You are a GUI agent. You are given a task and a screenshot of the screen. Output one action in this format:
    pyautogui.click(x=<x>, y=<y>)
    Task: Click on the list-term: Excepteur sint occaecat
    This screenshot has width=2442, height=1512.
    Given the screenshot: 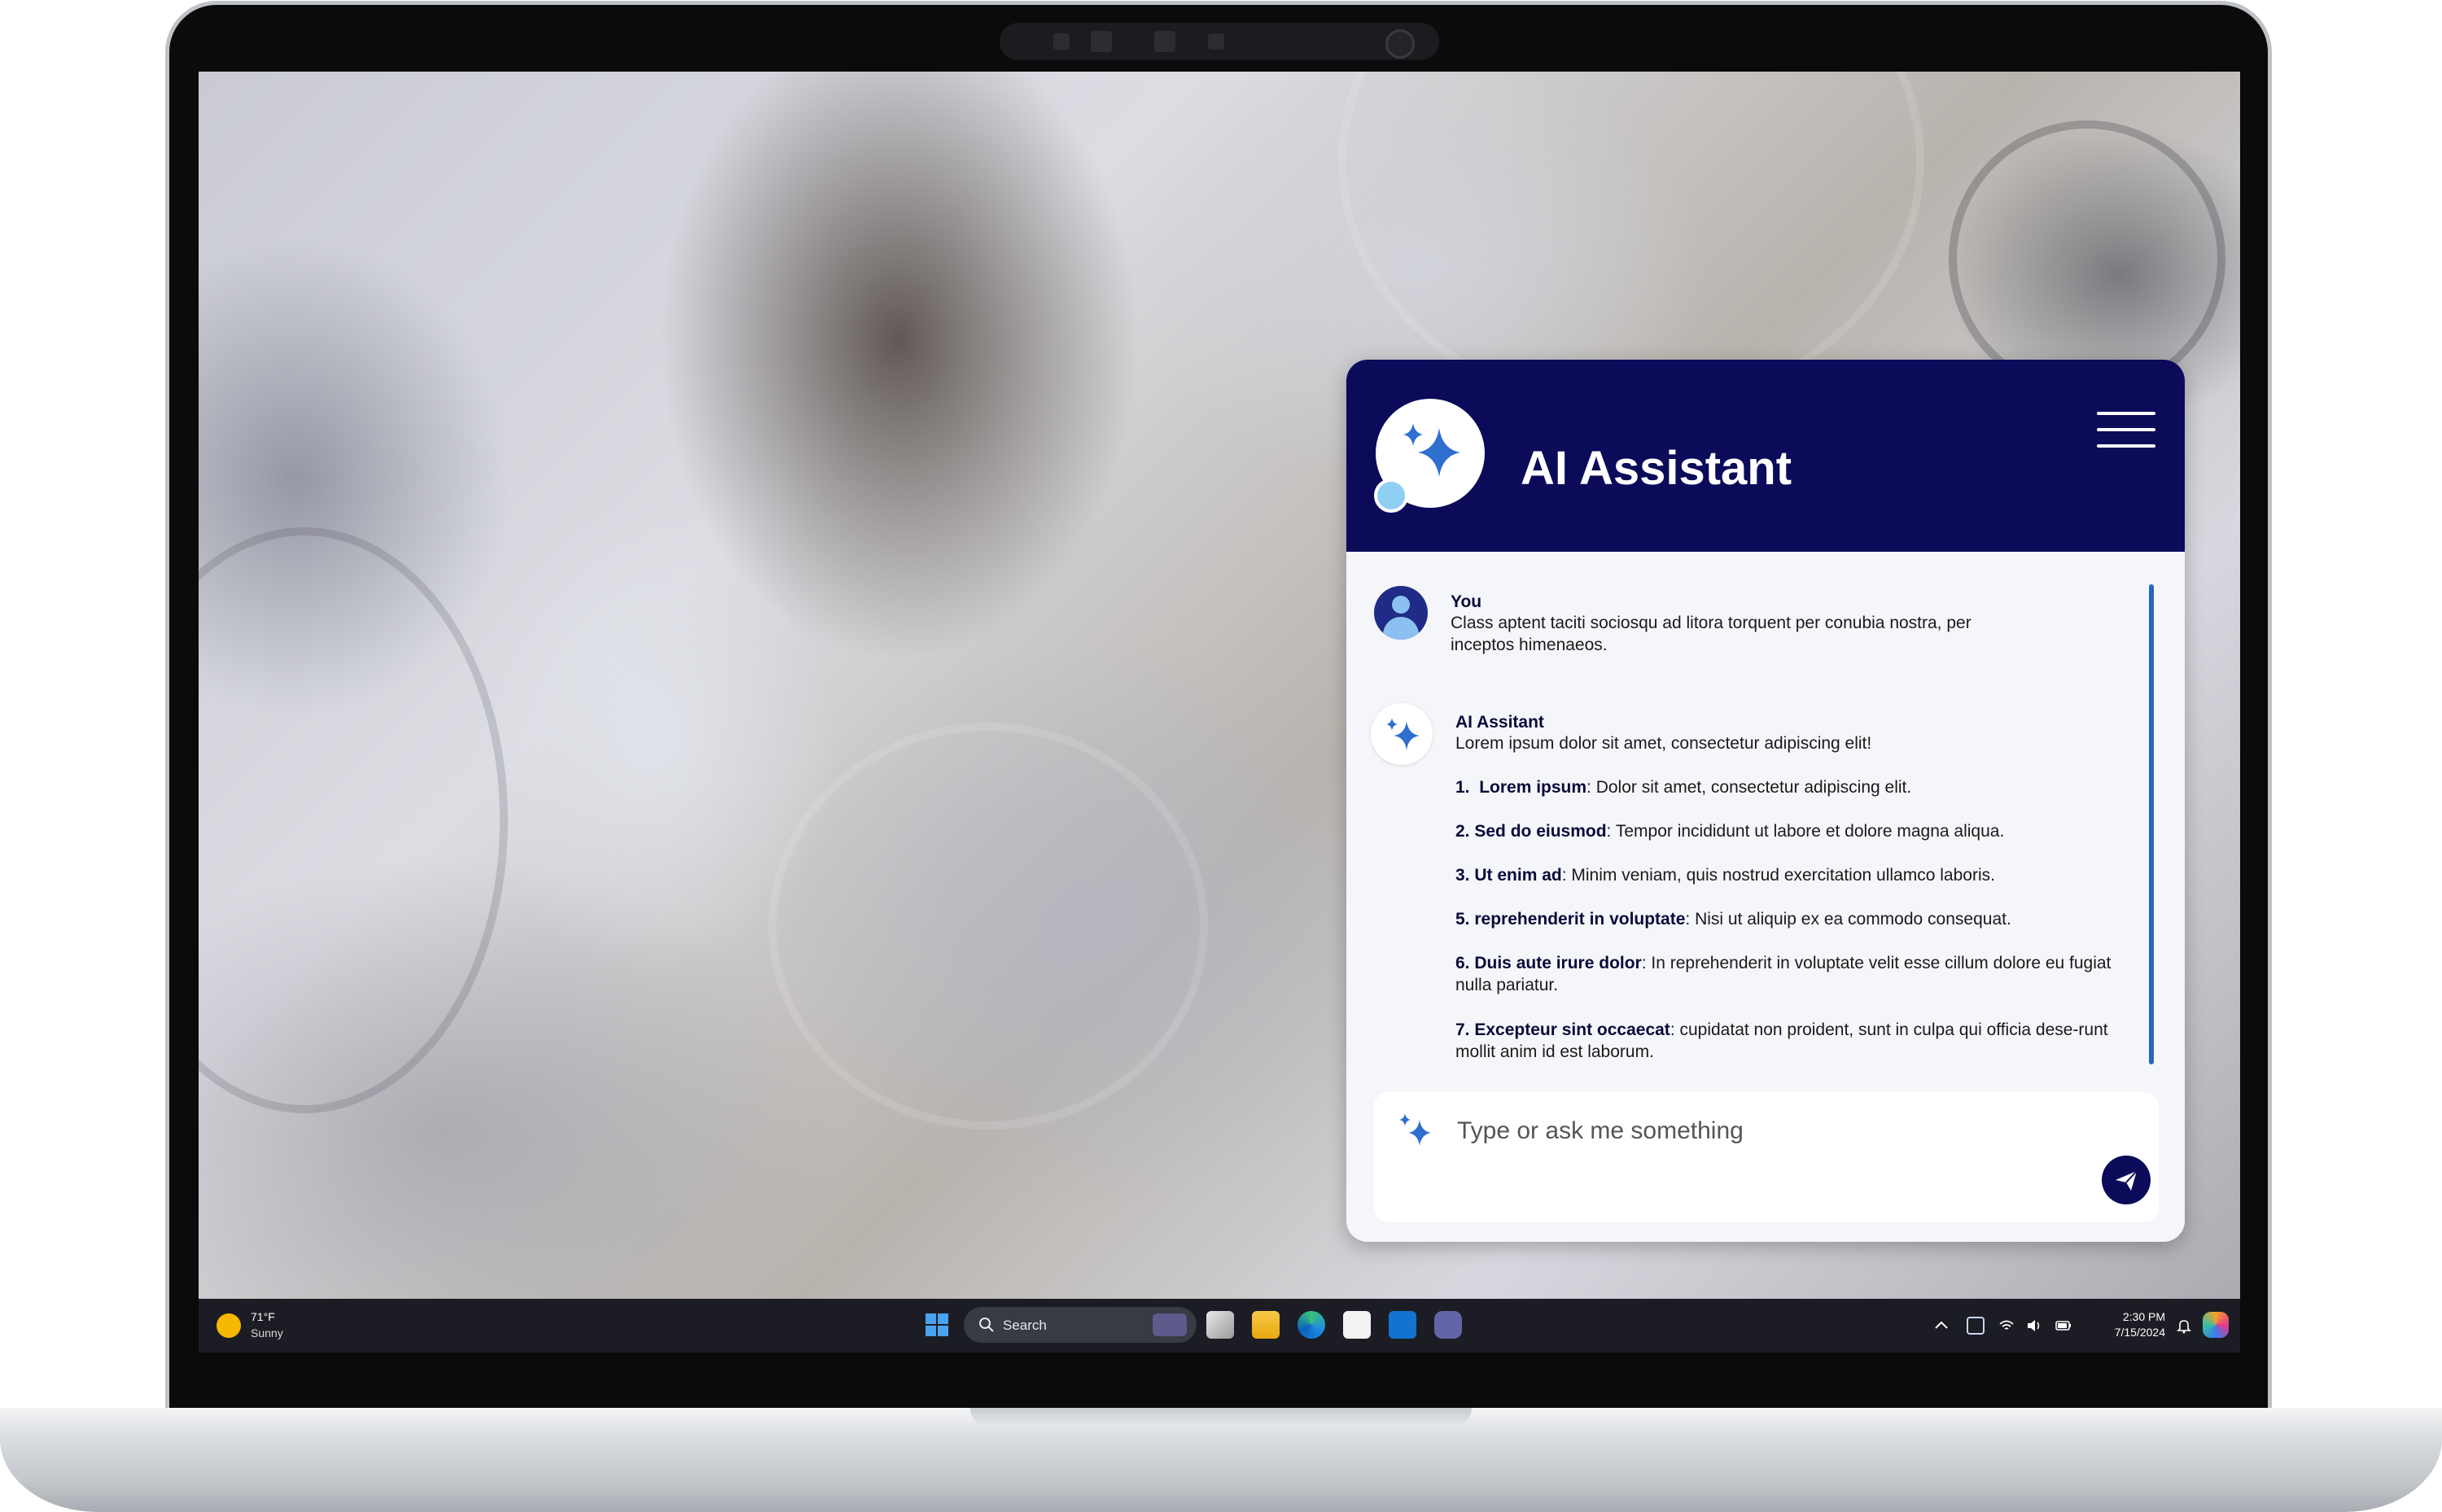 What is the action you would take?
    pyautogui.click(x=1572, y=1029)
    